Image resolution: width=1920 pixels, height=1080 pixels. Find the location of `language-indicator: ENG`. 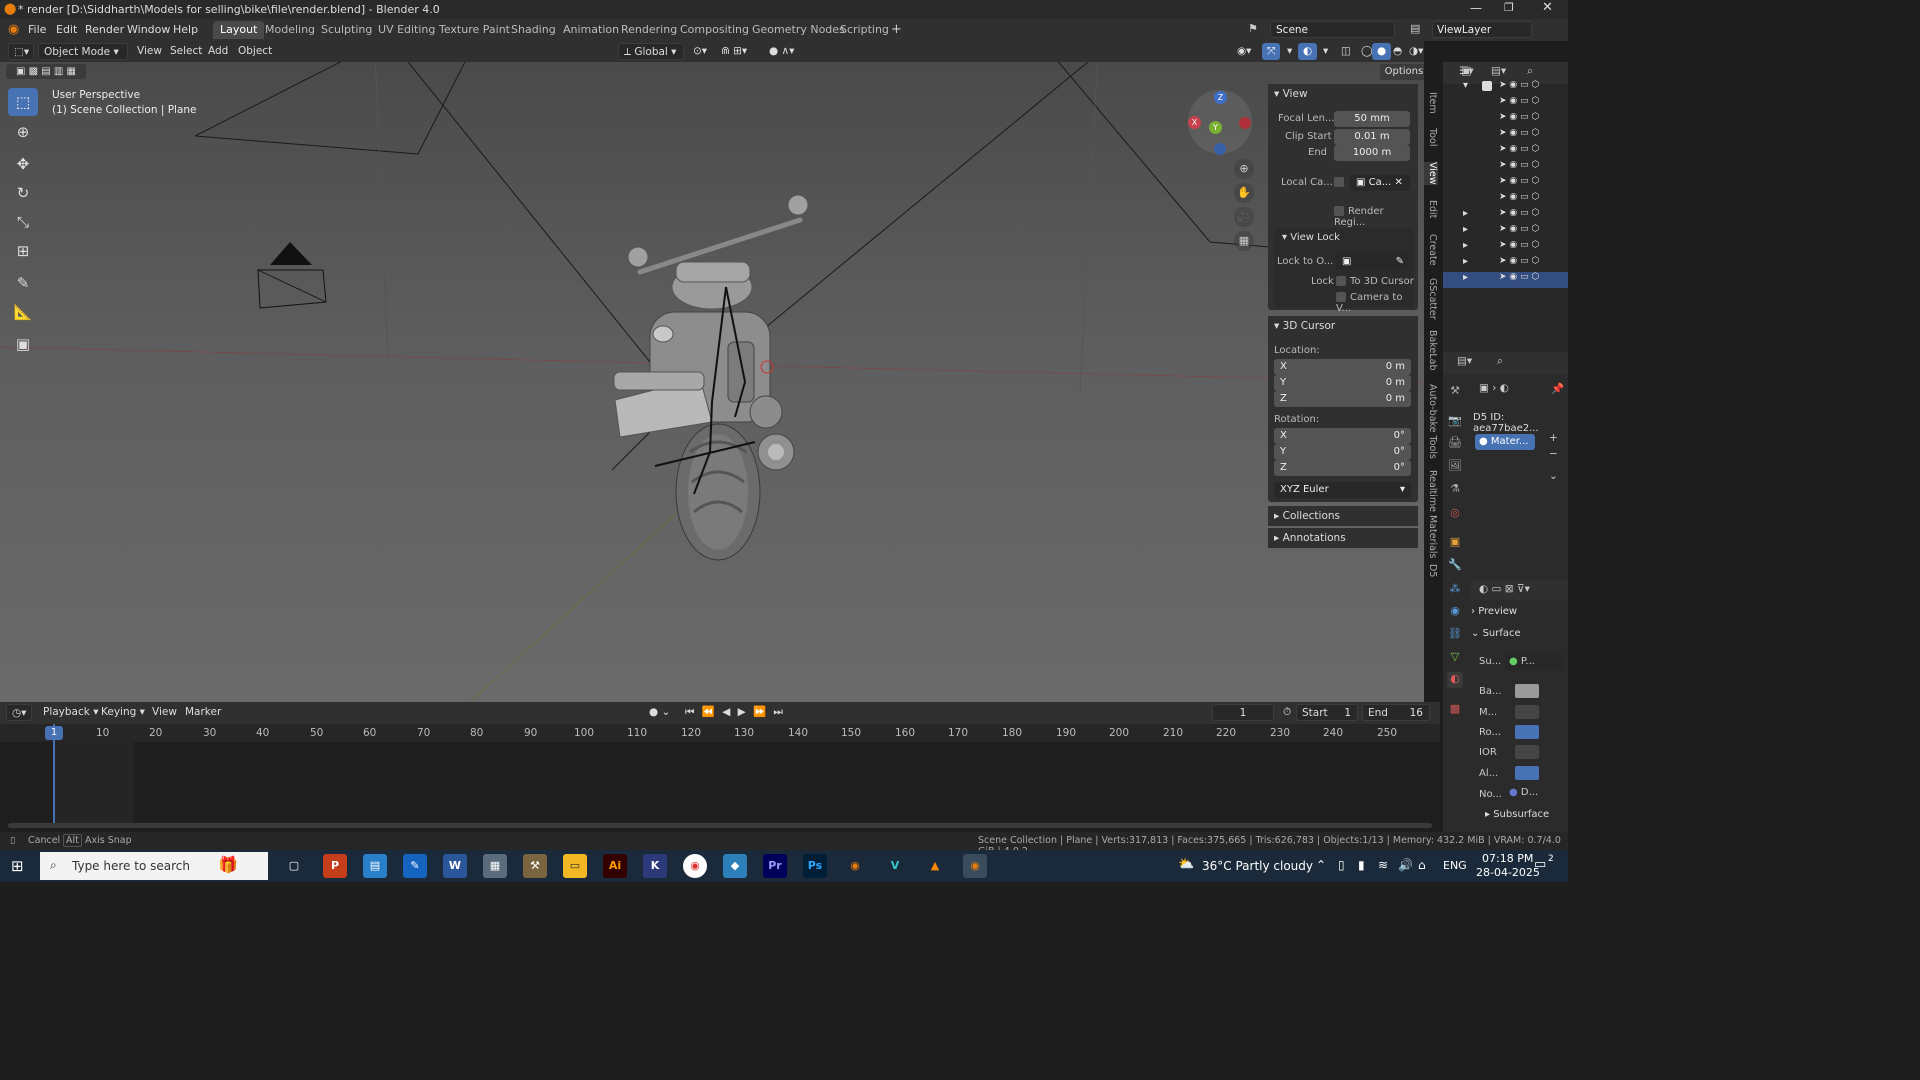

language-indicator: ENG is located at coordinates (1455, 865).